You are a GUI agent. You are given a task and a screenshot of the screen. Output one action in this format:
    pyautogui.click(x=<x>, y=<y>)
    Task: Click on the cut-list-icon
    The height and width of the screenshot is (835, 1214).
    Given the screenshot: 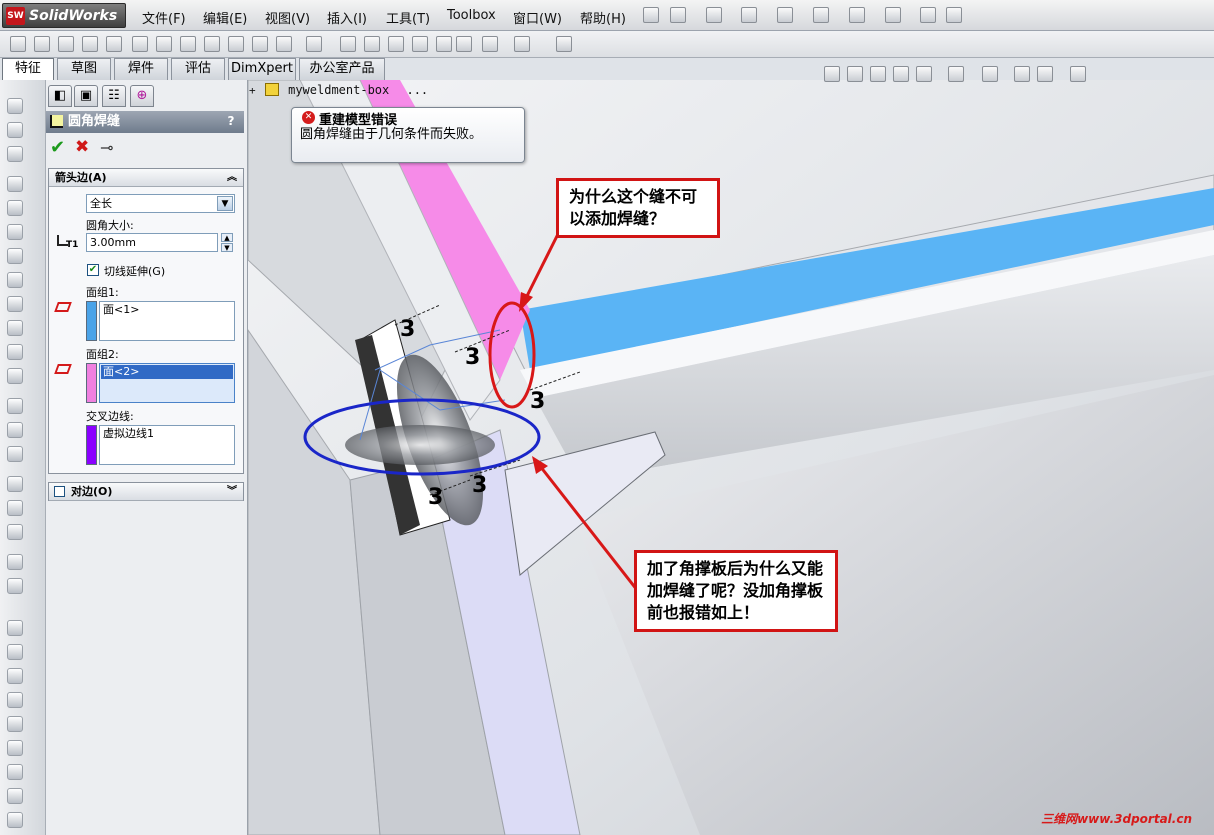 What is the action you would take?
    pyautogui.click(x=15, y=280)
    